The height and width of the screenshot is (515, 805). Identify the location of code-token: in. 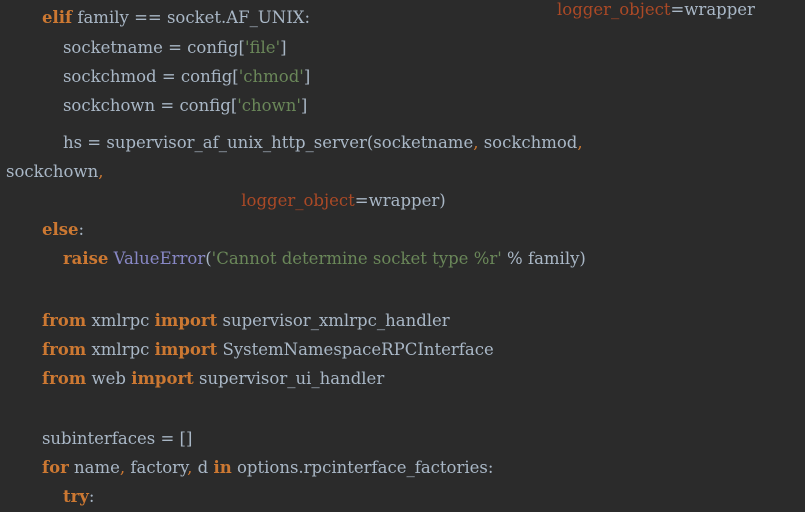
(222, 467).